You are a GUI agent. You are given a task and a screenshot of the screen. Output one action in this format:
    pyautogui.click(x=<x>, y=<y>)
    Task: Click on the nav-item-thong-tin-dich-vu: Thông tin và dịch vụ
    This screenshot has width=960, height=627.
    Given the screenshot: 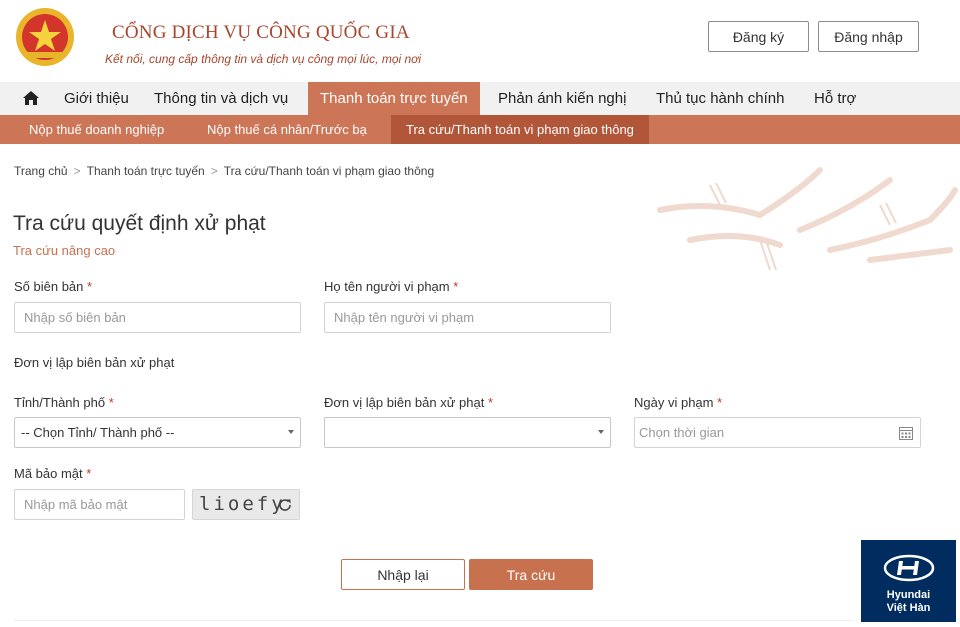 What is the action you would take?
    pyautogui.click(x=221, y=98)
    